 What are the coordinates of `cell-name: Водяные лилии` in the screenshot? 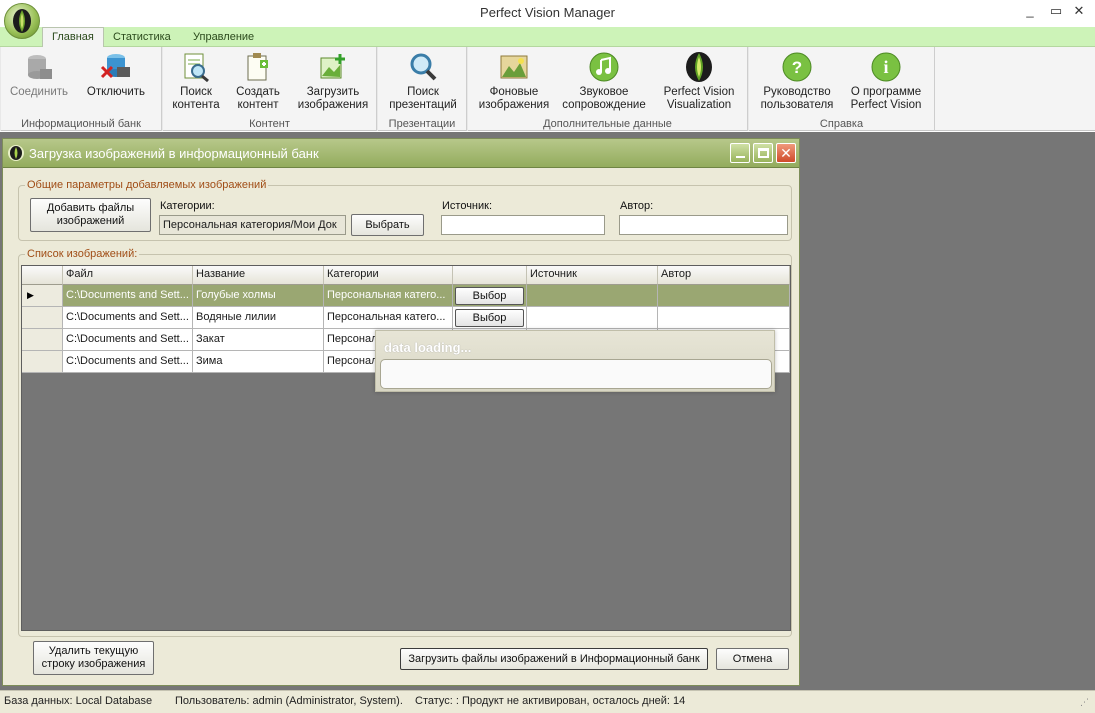 It's located at (258, 318).